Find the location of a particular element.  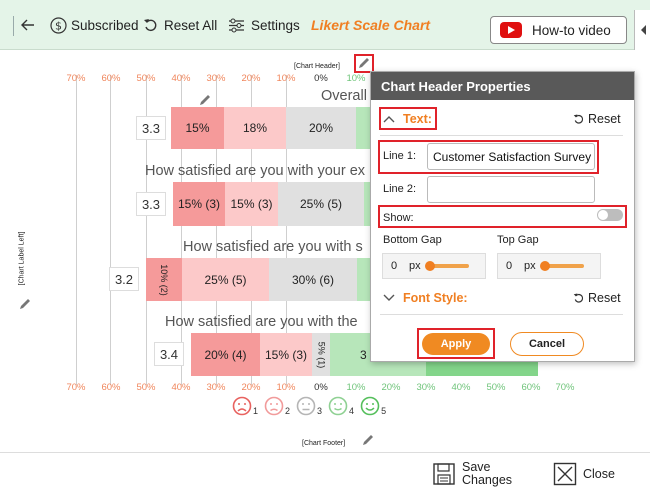

font-style-toggle: Font Style: is located at coordinates (425, 298).